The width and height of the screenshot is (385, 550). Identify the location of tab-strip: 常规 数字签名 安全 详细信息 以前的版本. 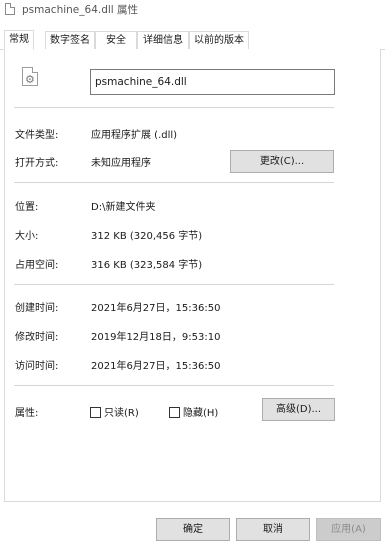
(192, 40).